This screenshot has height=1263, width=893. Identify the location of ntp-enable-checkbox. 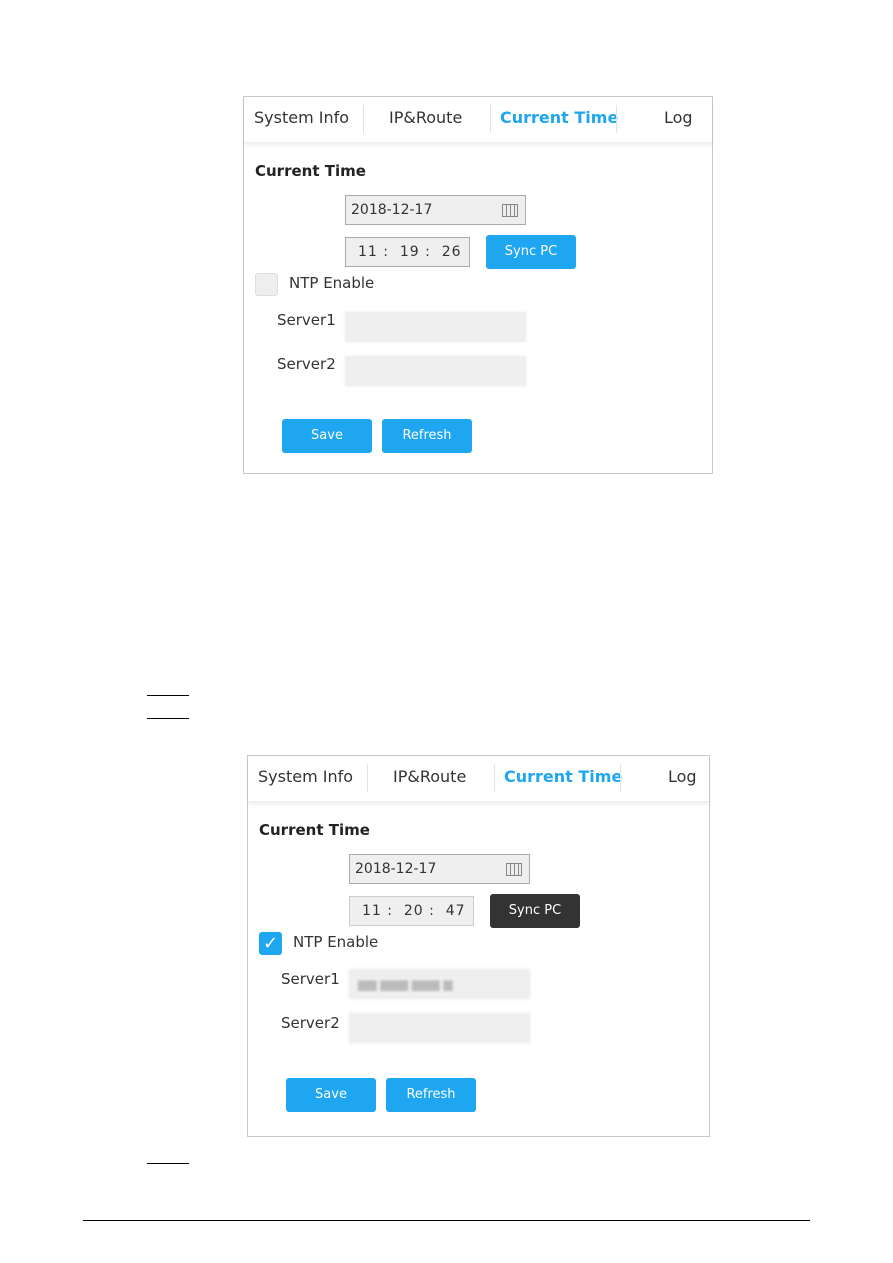
(266, 284).